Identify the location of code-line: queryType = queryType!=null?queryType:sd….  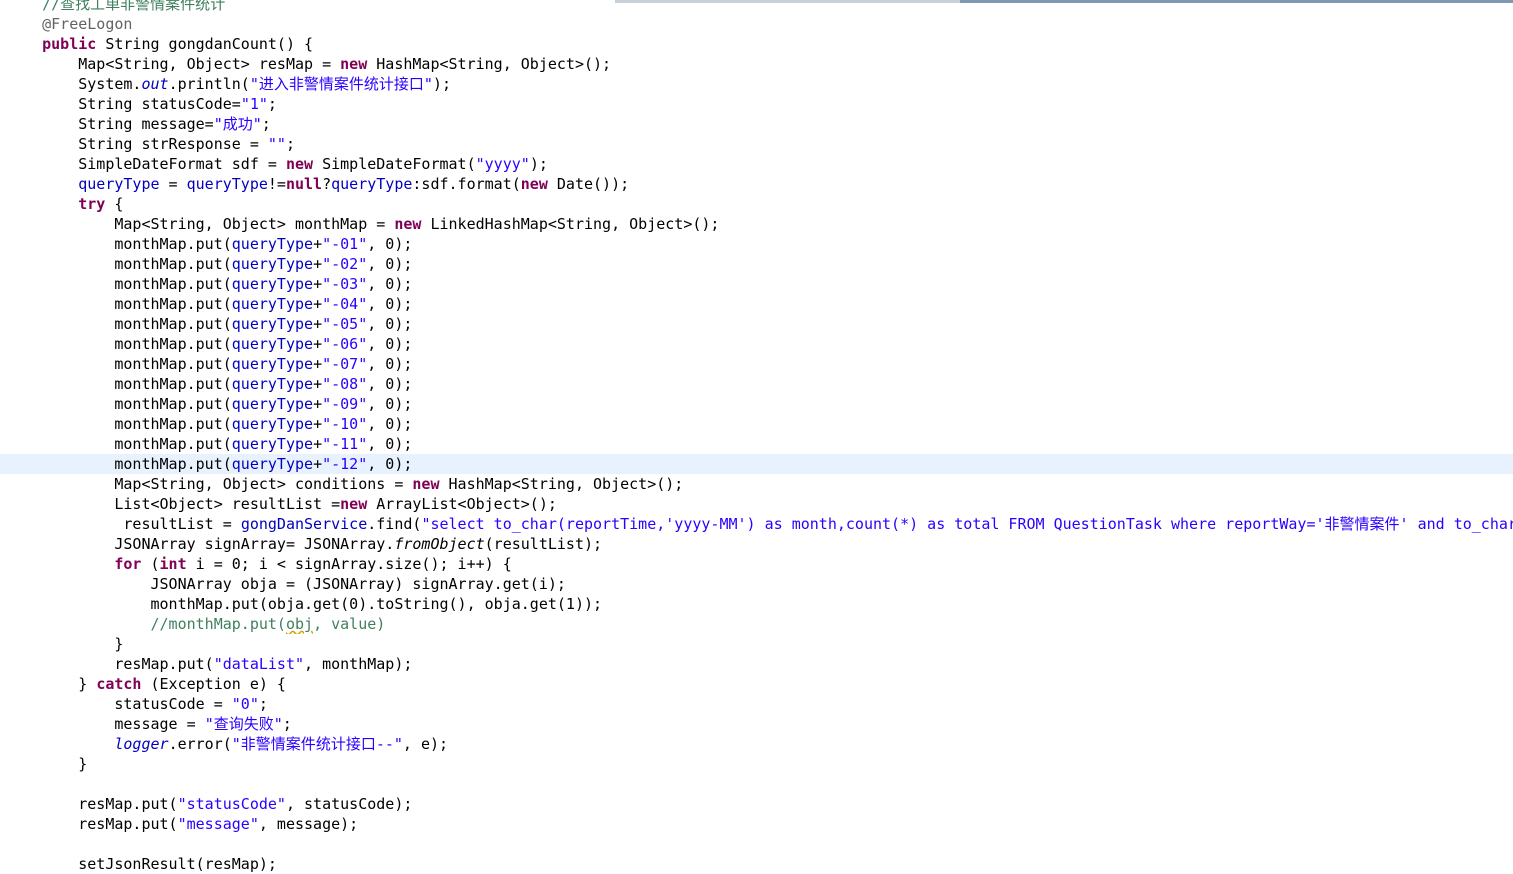
(756, 184).